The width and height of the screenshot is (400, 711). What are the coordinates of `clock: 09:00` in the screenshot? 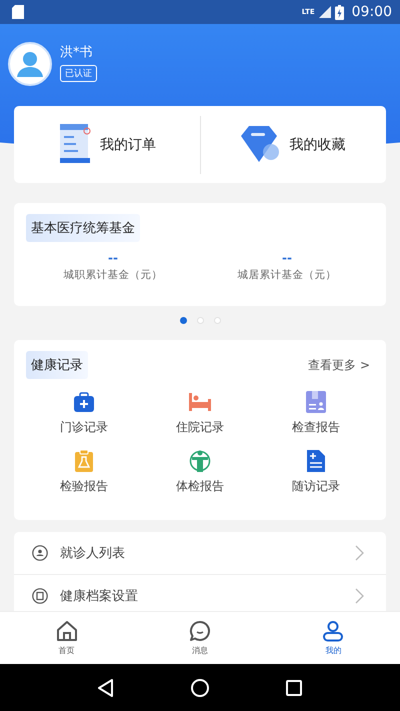 It's located at (372, 12).